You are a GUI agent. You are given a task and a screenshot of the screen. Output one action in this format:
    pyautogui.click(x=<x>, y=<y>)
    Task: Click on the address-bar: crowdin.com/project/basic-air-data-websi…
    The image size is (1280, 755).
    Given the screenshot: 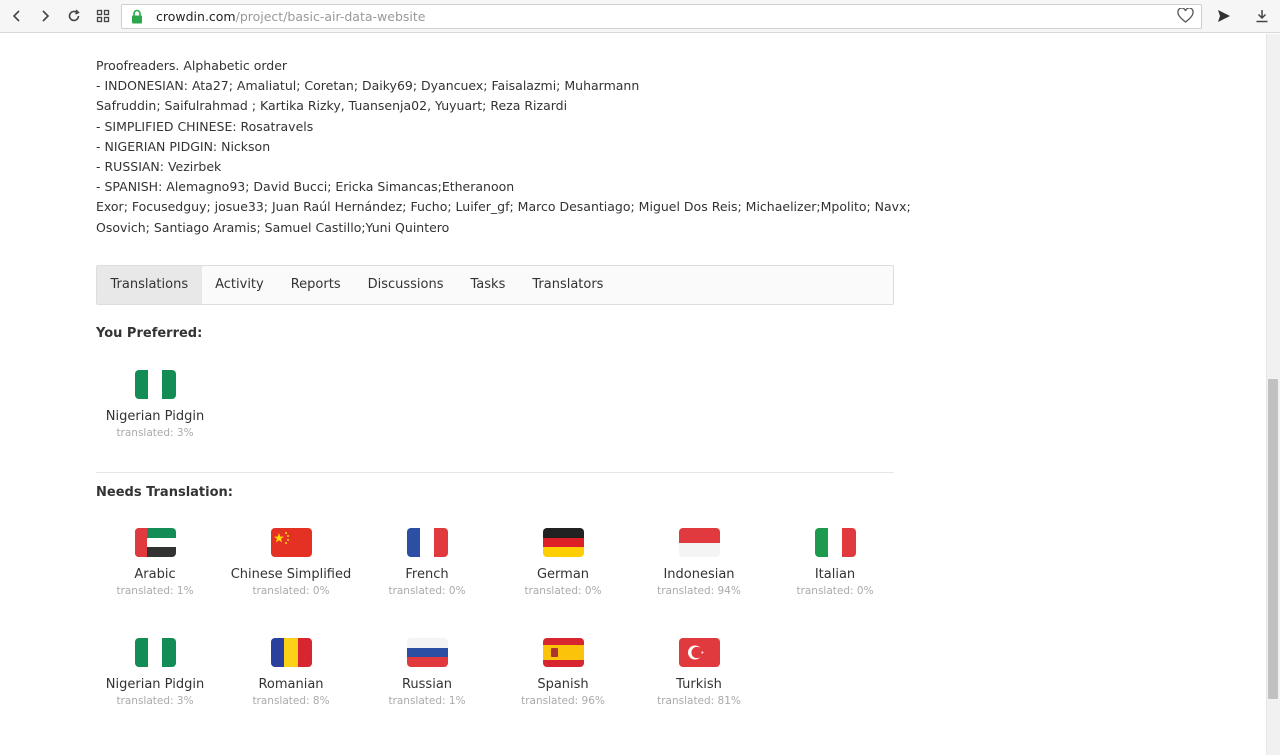 What is the action you would take?
    pyautogui.click(x=661, y=16)
    